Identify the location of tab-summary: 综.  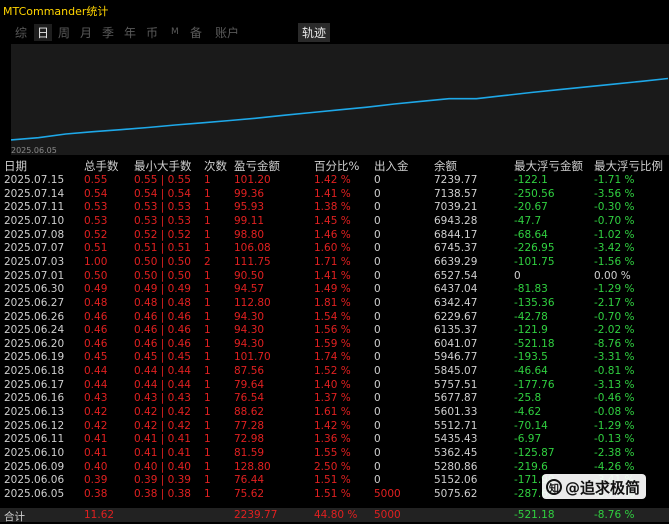
(21, 32).